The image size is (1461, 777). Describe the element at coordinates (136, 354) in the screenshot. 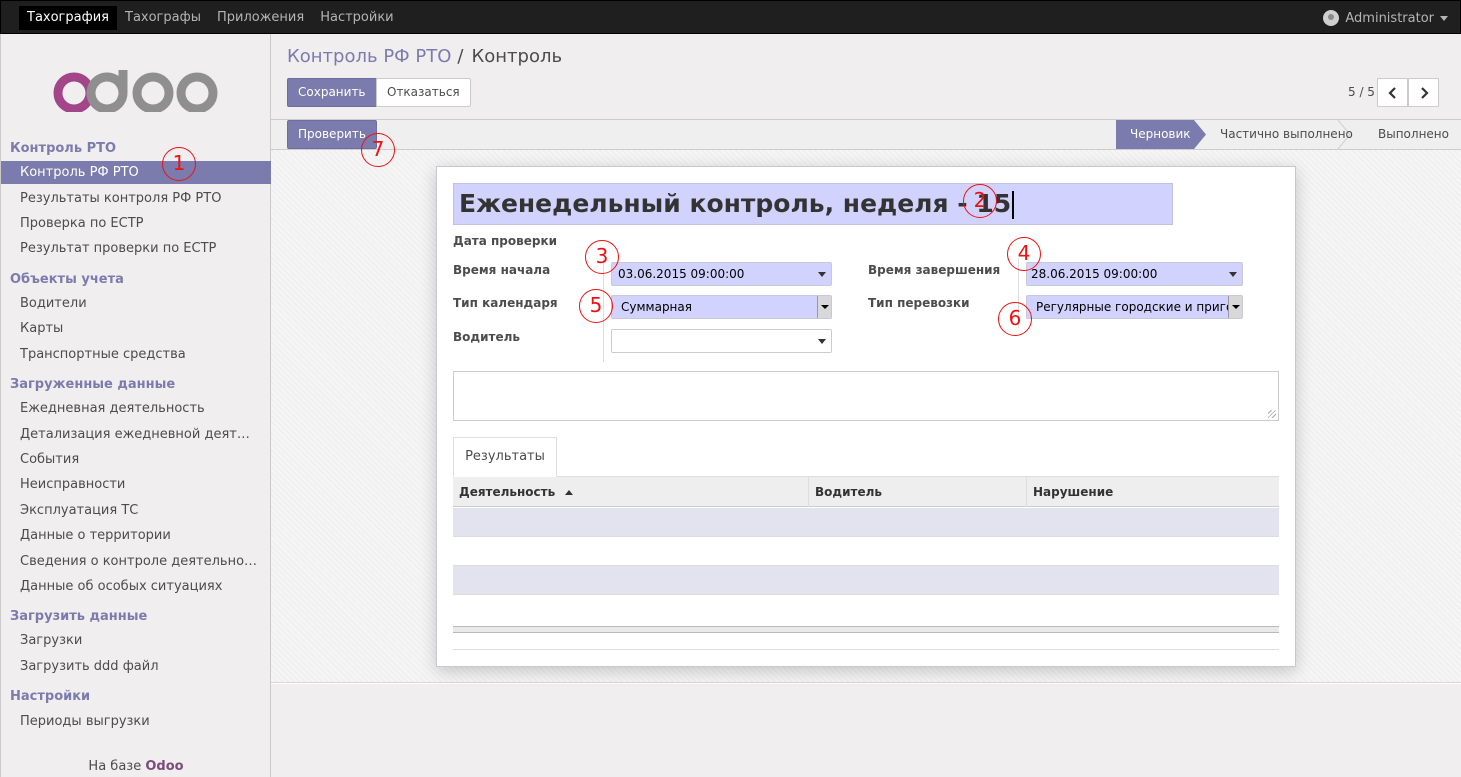

I see `sidebar-item-vehicles: Транспортные средства` at that location.